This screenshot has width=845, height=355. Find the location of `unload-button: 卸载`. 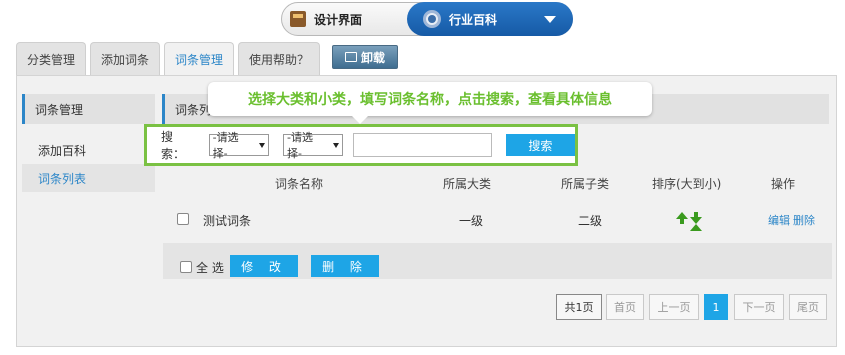

unload-button: 卸载 is located at coordinates (365, 57).